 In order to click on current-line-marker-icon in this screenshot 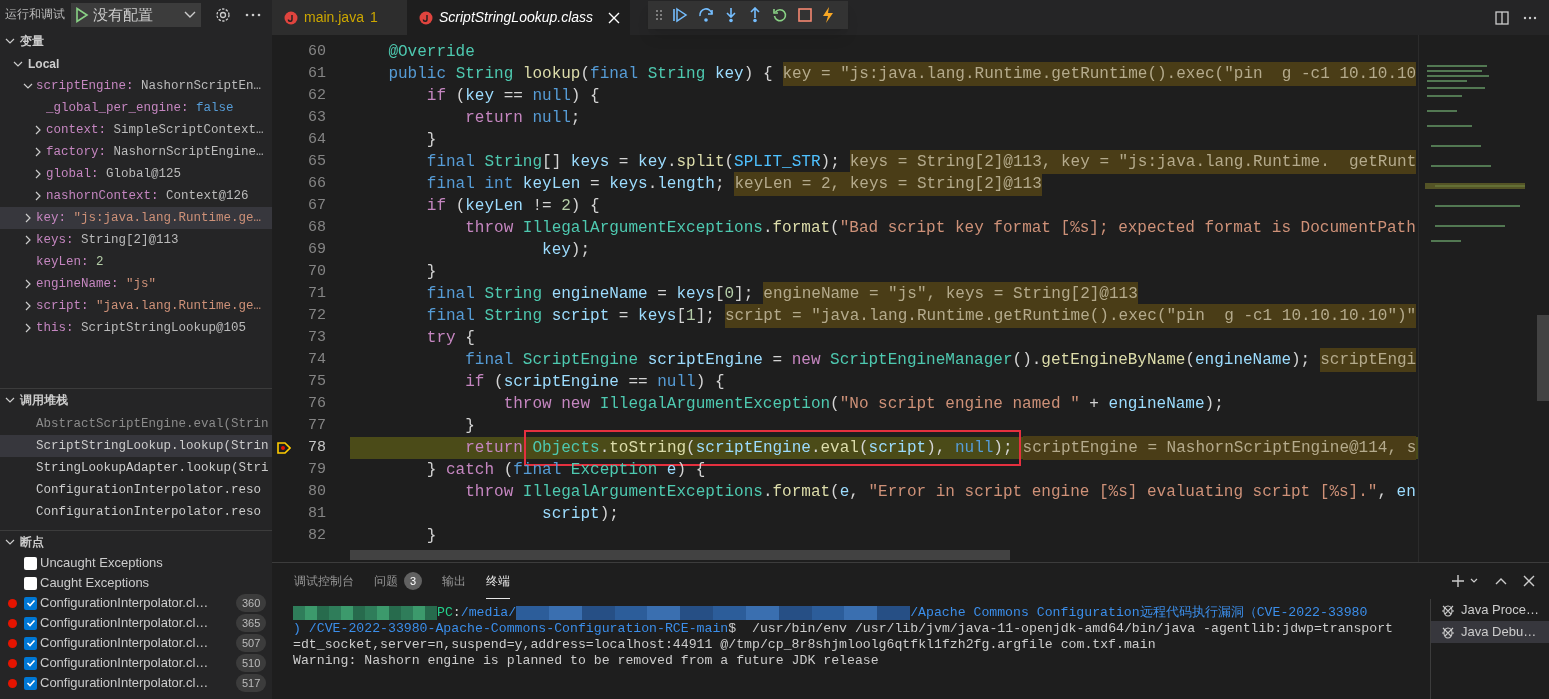, I will do `click(284, 448)`.